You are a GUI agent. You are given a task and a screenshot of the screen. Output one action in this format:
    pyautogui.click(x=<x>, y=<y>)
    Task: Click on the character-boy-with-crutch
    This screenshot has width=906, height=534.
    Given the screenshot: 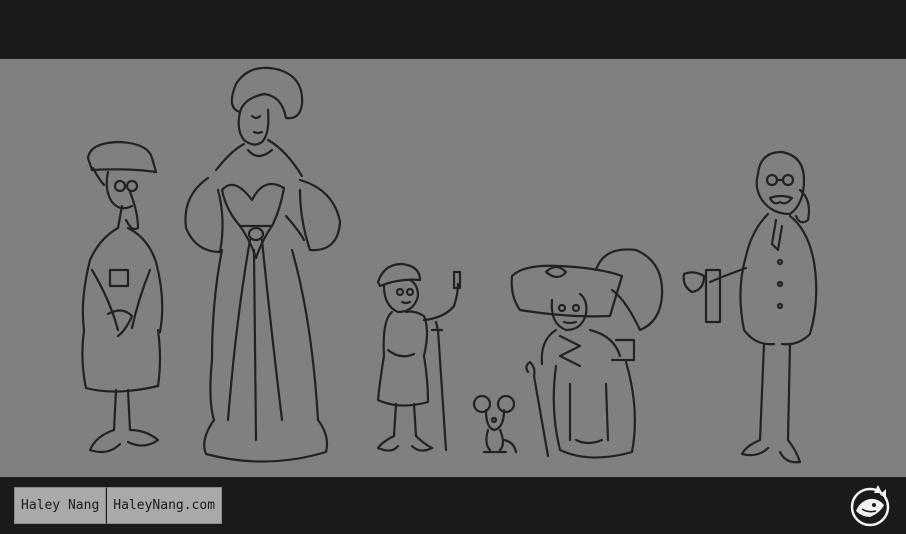 What is the action you would take?
    pyautogui.click(x=419, y=357)
    